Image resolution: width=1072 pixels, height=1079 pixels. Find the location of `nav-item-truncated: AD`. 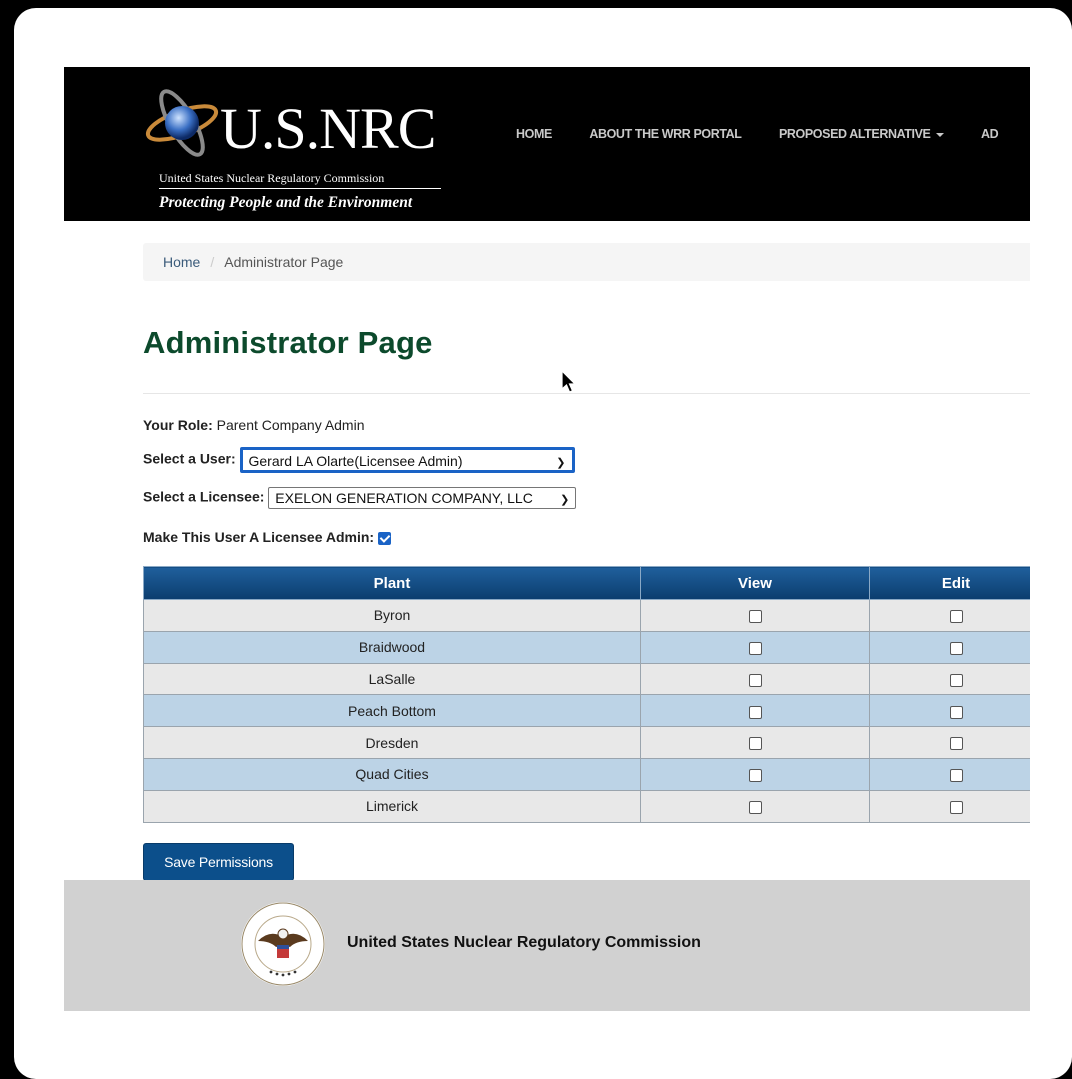

nav-item-truncated: AD is located at coordinates (990, 134).